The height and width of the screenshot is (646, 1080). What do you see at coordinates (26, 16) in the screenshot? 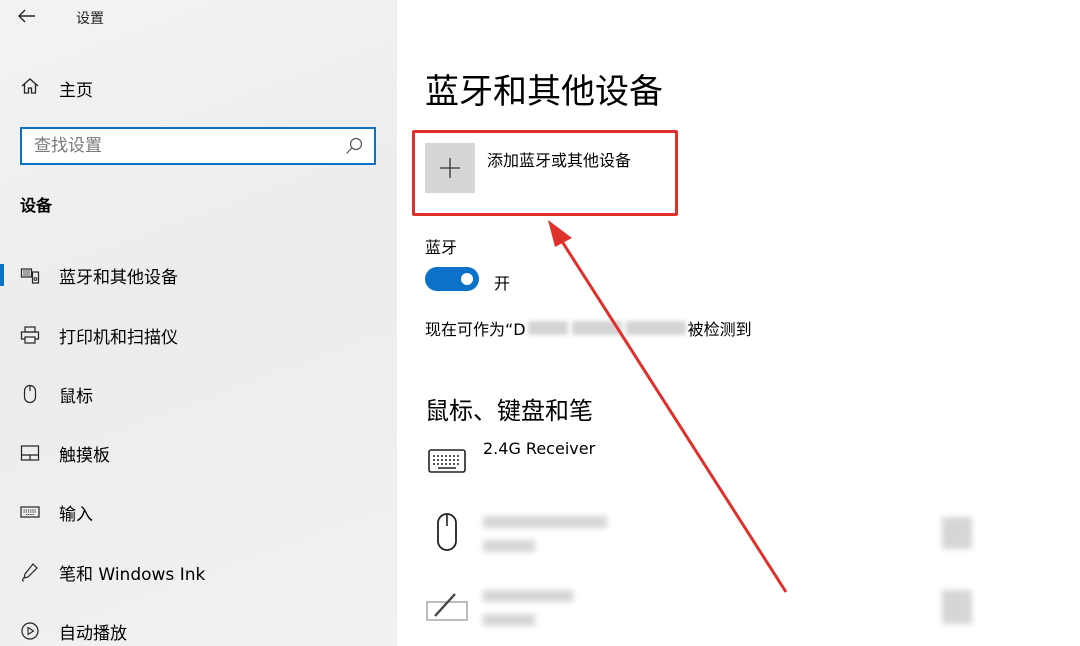
I see `back-arrow-icon` at bounding box center [26, 16].